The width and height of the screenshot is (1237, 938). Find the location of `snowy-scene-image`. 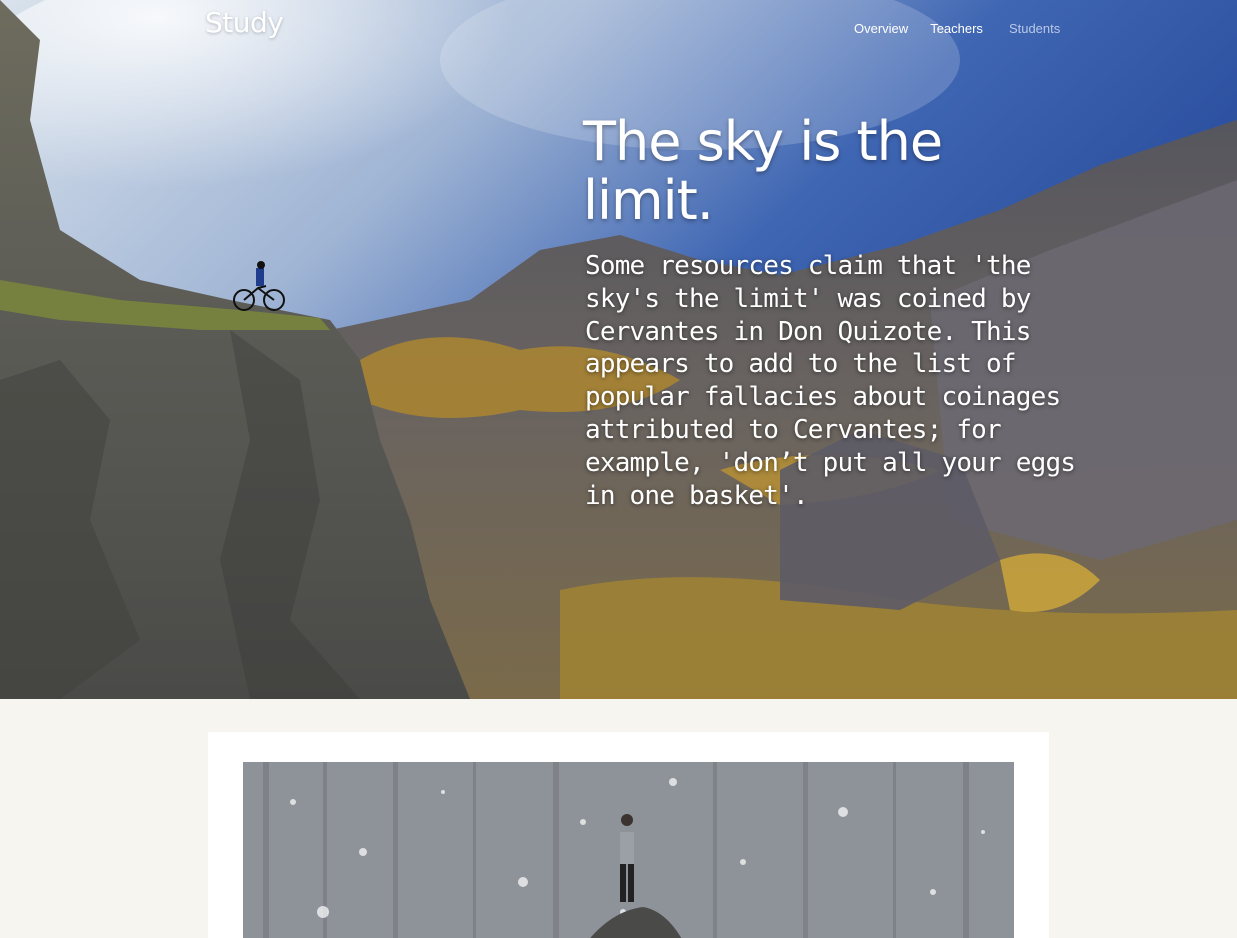

snowy-scene-image is located at coordinates (628, 850).